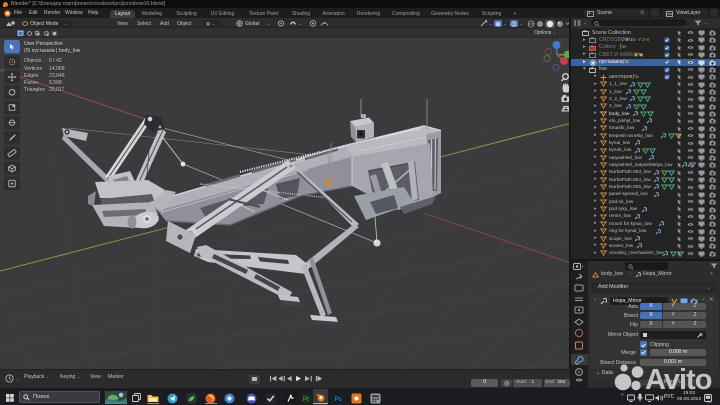 The height and width of the screenshot is (405, 720). I want to click on svg-text: Ps, so click(337, 400).